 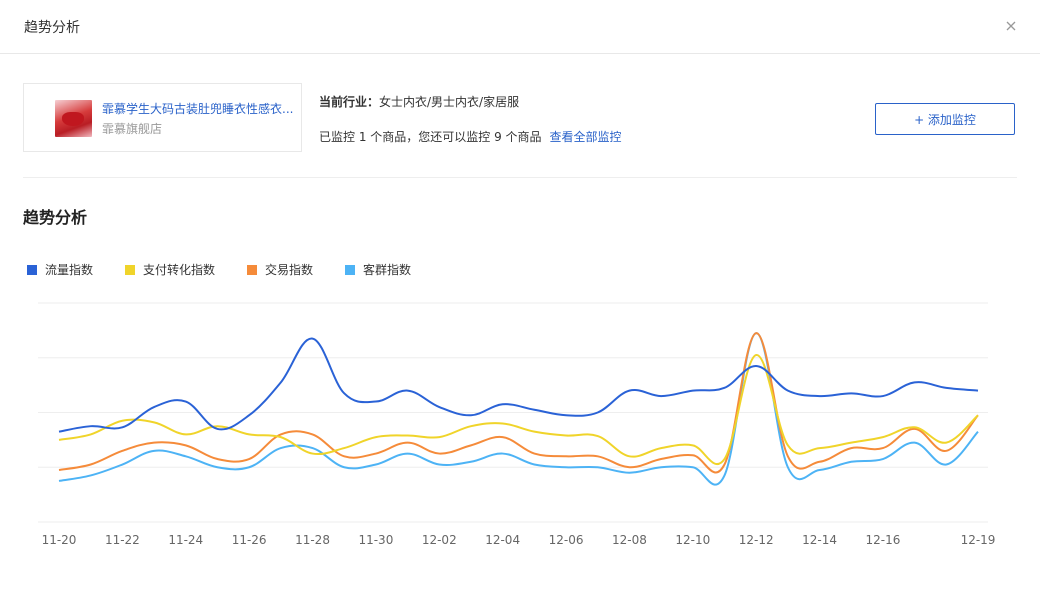 What do you see at coordinates (945, 119) in the screenshot?
I see `add-monitor-button: + 添加监控` at bounding box center [945, 119].